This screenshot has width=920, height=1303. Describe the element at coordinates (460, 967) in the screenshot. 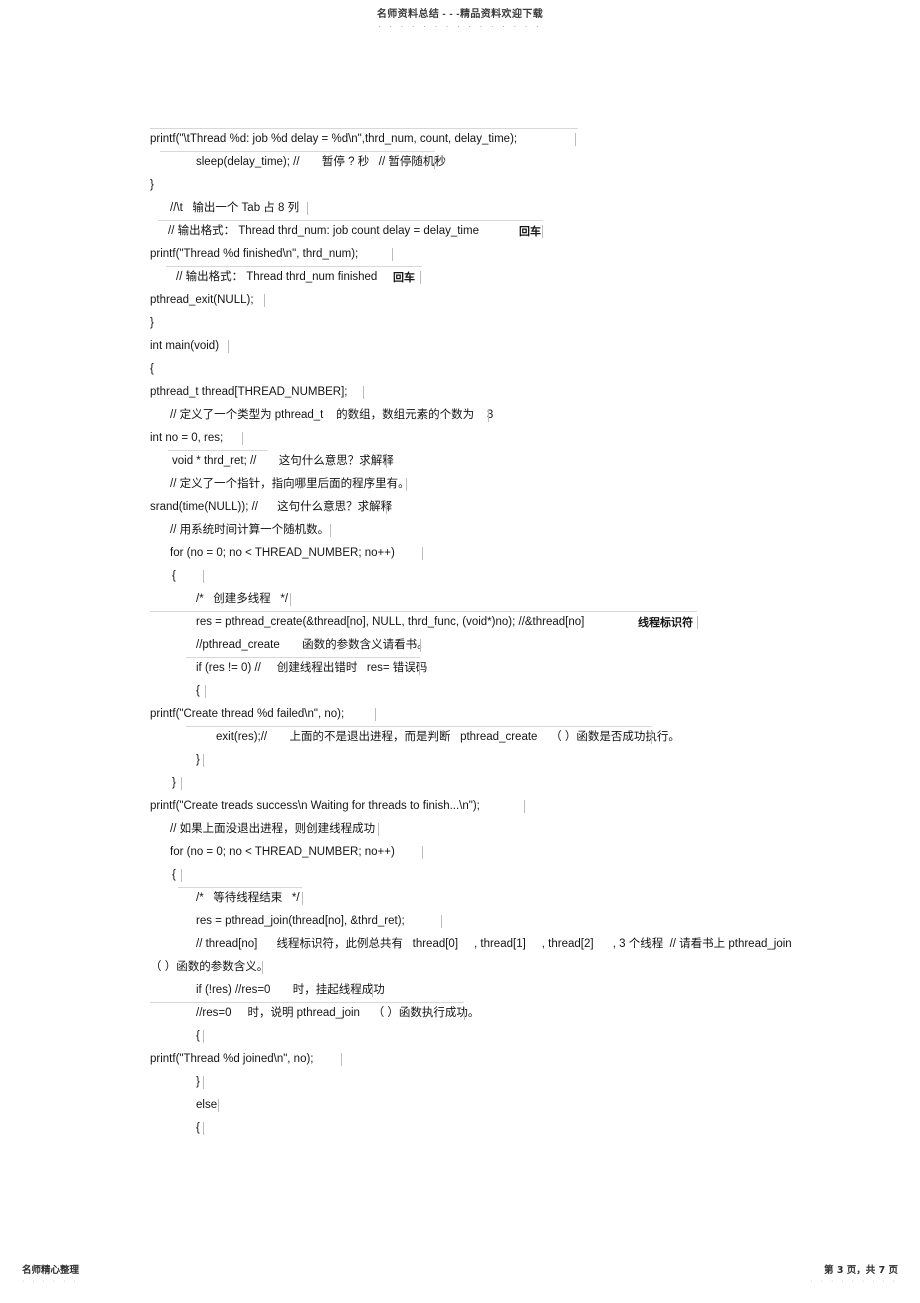

I see `document-line: （ ）函数的参数含义。` at that location.